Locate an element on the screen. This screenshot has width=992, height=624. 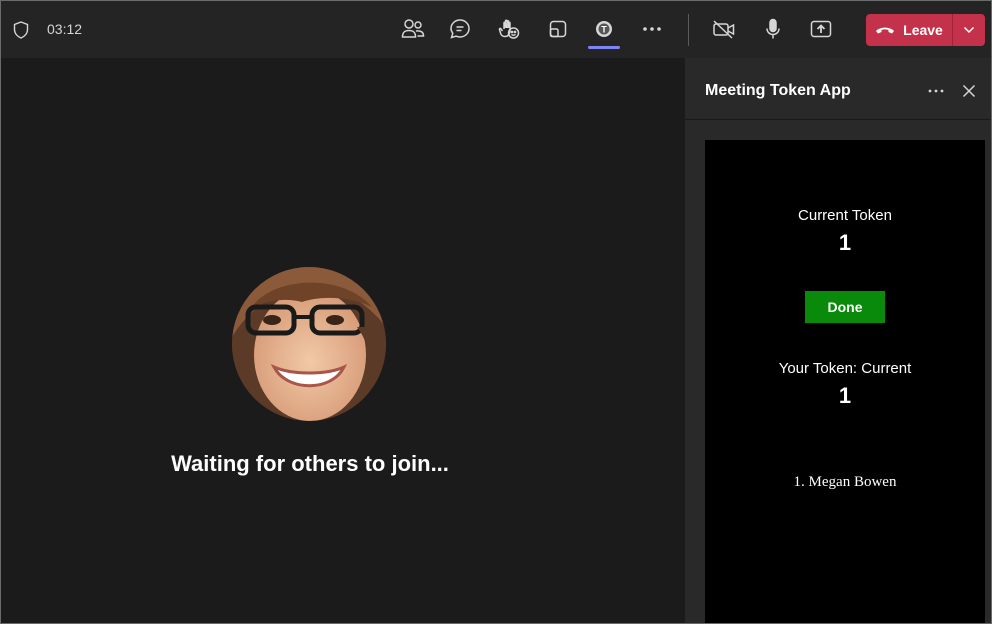
raise-hand-icon is located at coordinates (509, 29).